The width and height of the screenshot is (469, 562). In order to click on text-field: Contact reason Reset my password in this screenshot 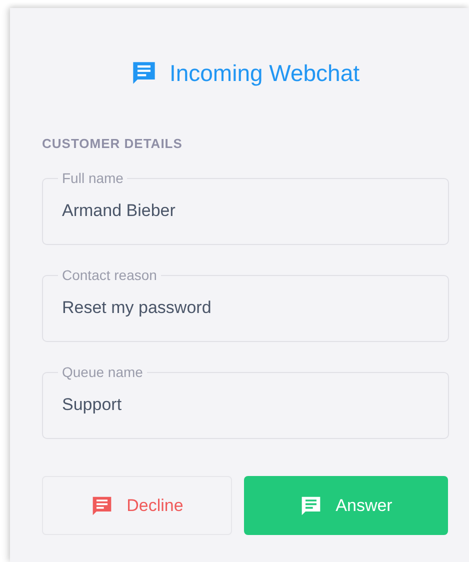, I will do `click(245, 304)`.